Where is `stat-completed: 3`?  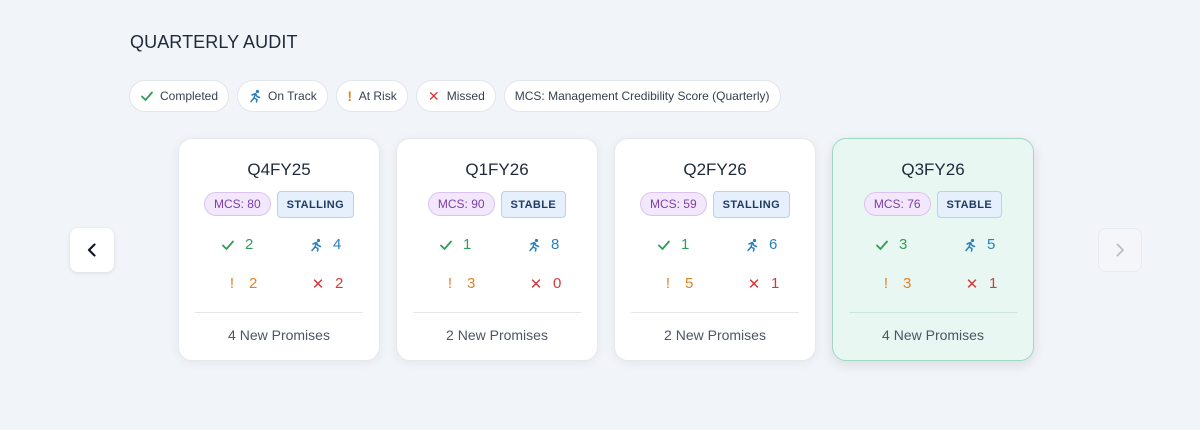
stat-completed: 3 is located at coordinates (891, 244).